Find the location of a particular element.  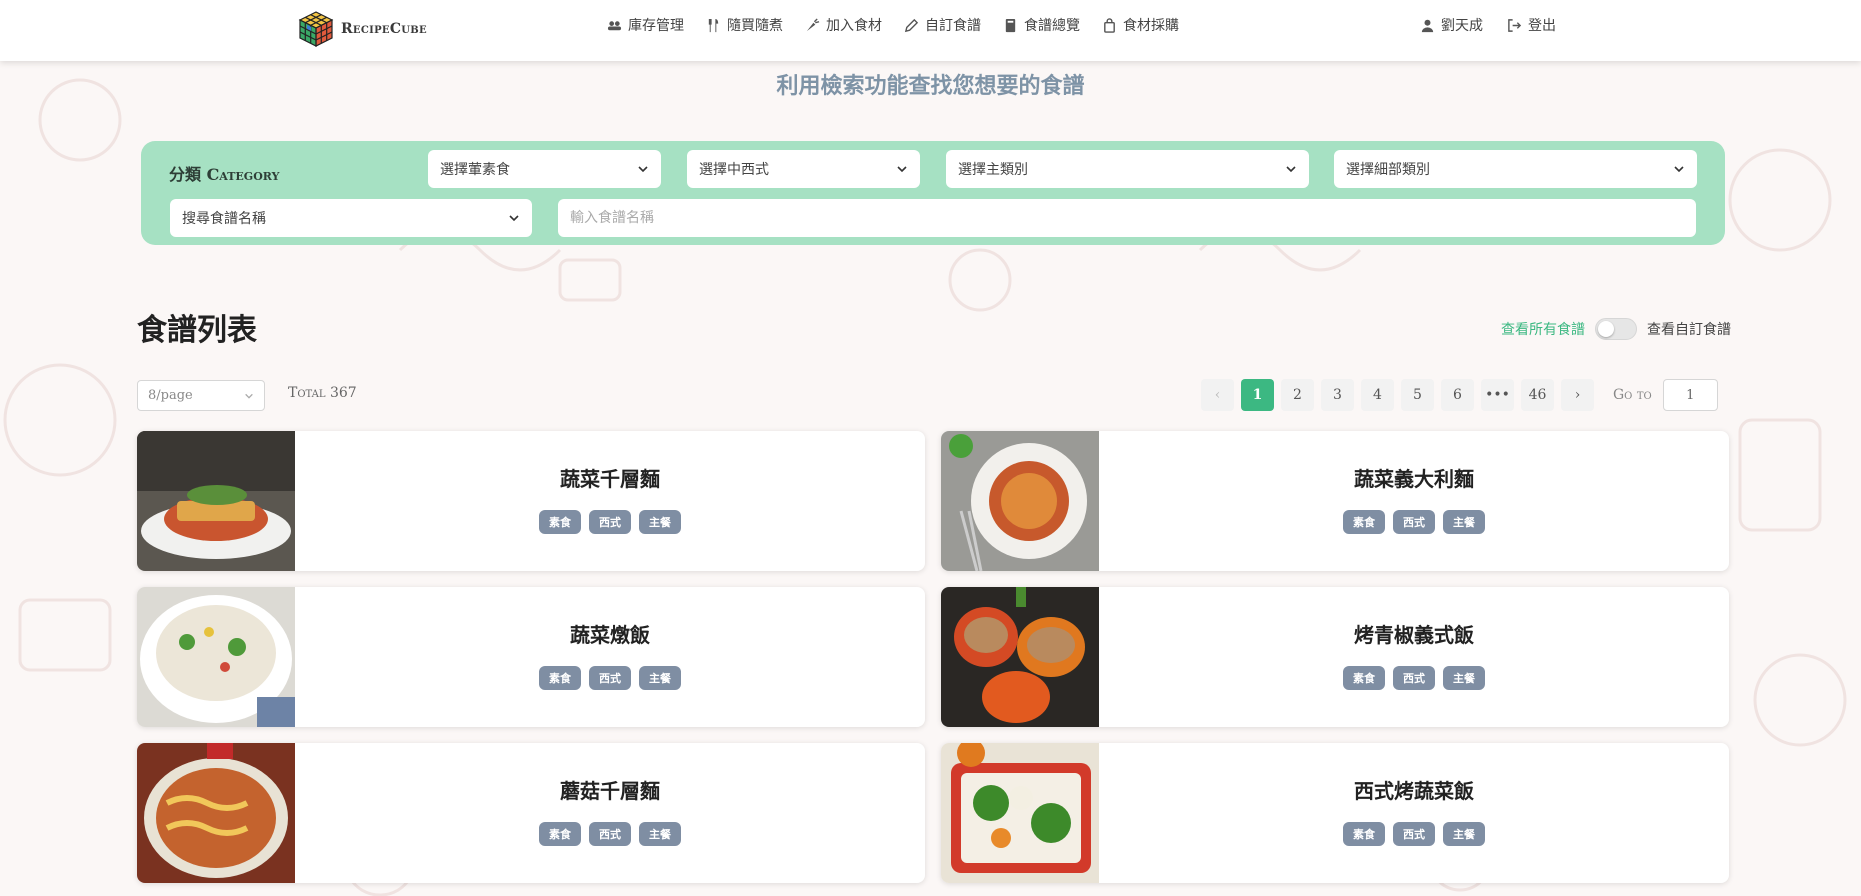

logout-link: 登出 is located at coordinates (1531, 25).